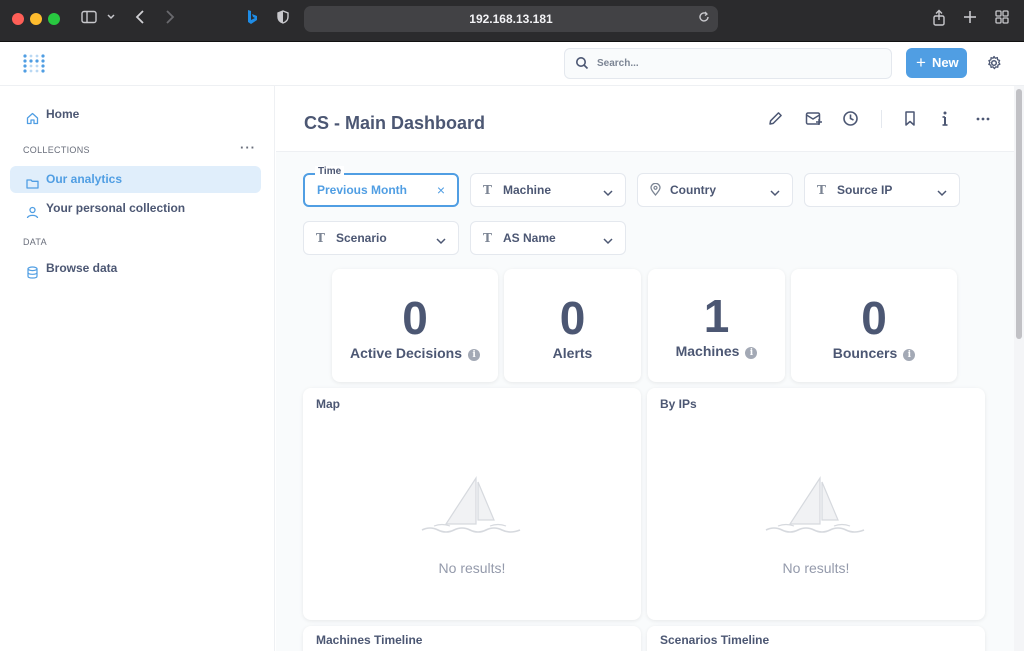 The width and height of the screenshot is (1024, 651). Describe the element at coordinates (135, 179) in the screenshot. I see `sidebar-item-our-analytics: Our analytics` at that location.